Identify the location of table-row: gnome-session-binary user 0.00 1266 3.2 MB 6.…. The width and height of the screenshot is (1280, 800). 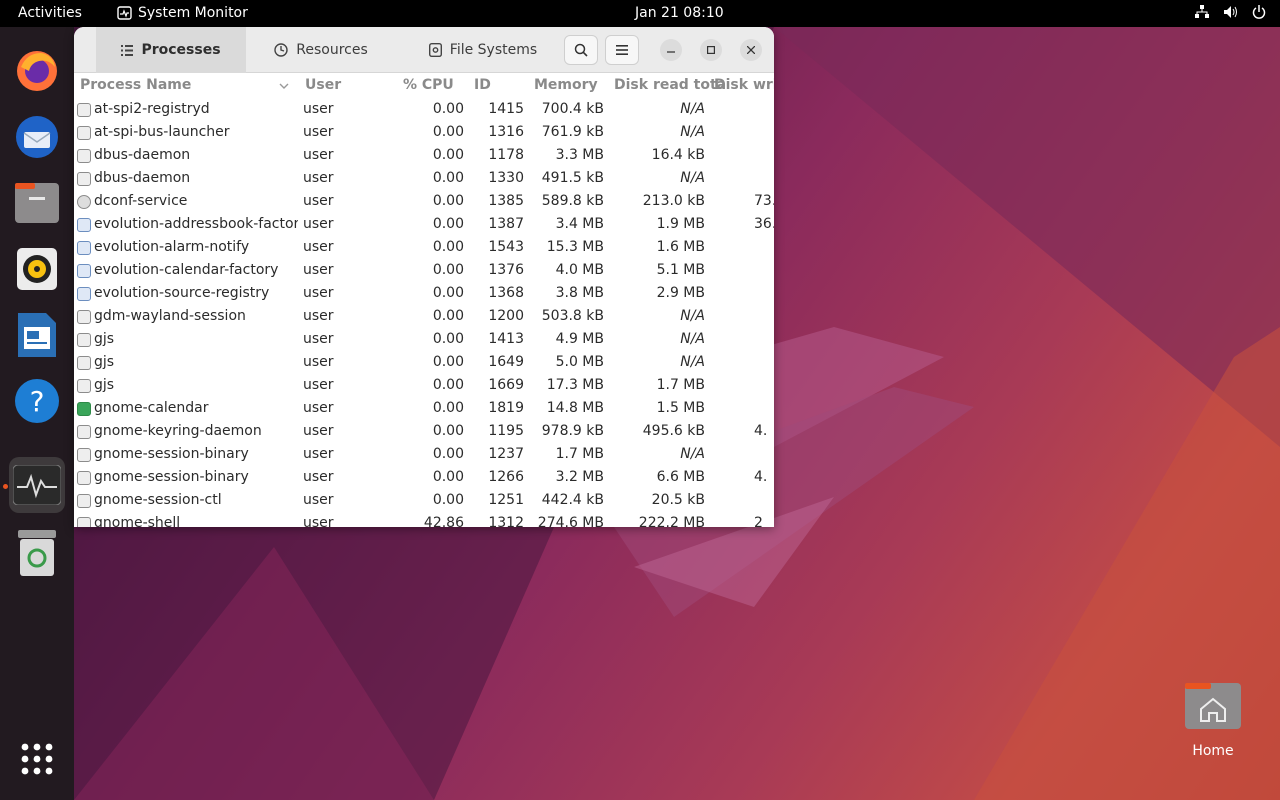
(424, 478).